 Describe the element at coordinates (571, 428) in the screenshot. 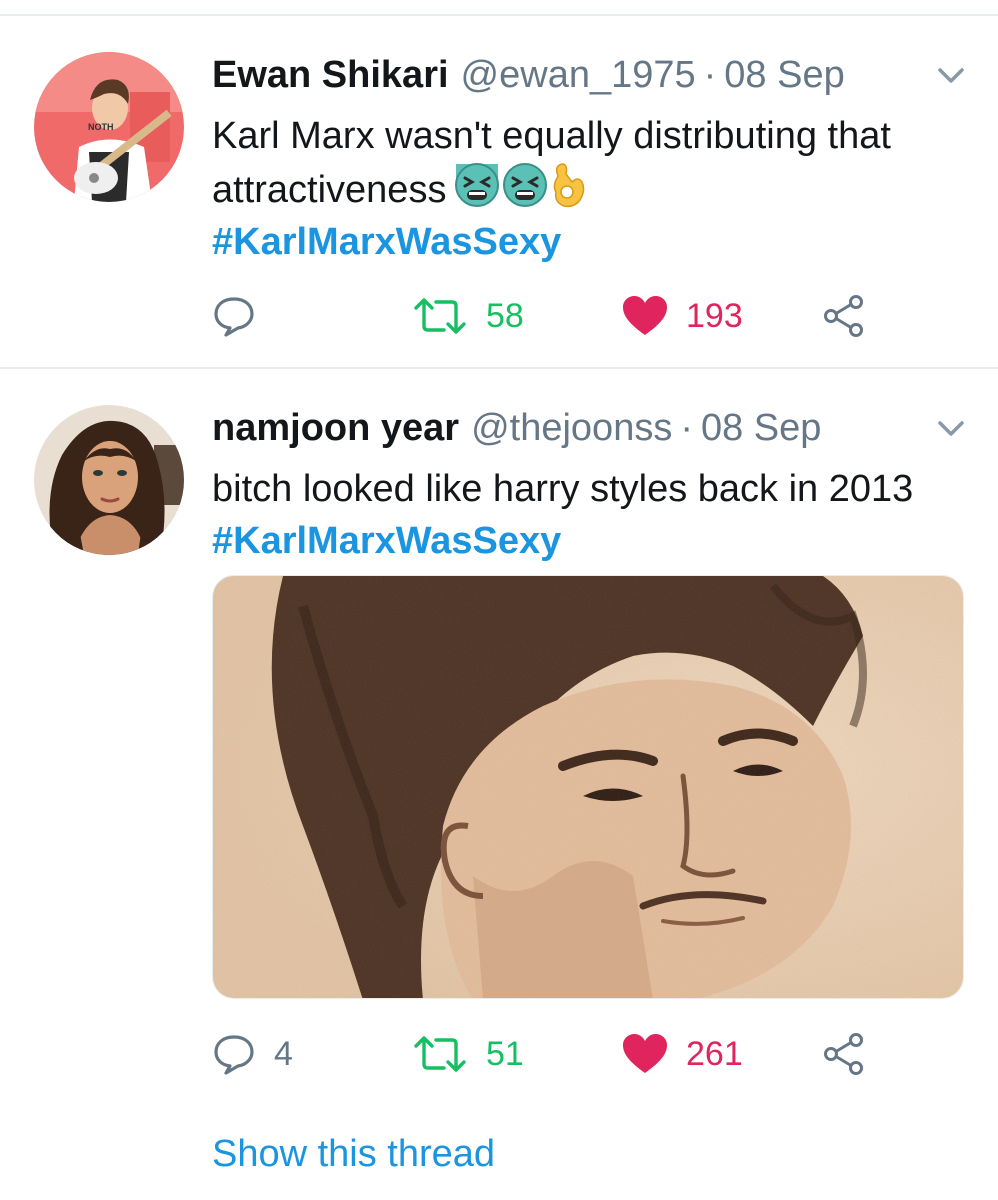

I see `author-handle: @thejoonss` at that location.